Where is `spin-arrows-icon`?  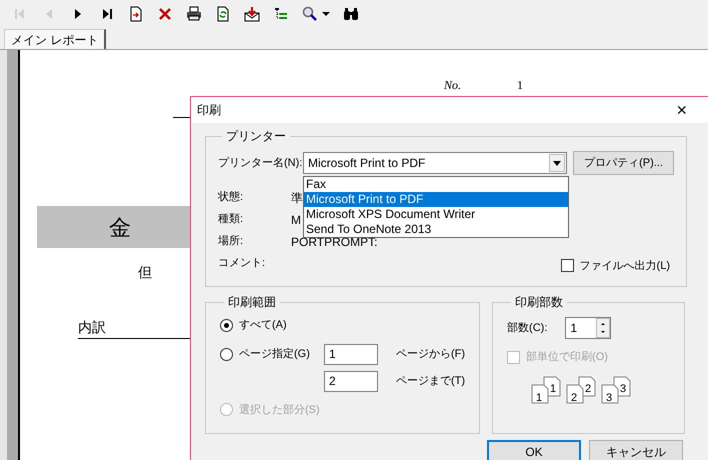
spin-arrows-icon is located at coordinates (603, 328).